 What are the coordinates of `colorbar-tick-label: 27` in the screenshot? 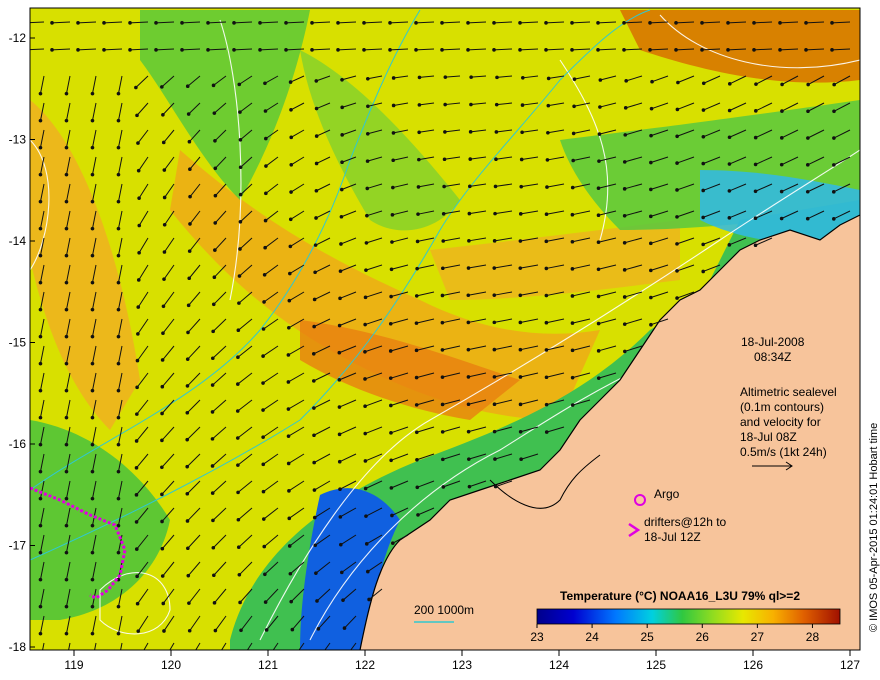 It's located at (758, 637).